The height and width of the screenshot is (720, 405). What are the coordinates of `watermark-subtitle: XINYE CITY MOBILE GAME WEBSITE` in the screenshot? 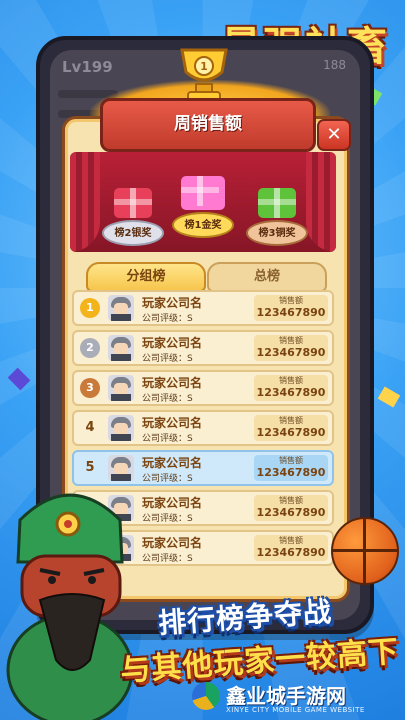 It's located at (295, 710).